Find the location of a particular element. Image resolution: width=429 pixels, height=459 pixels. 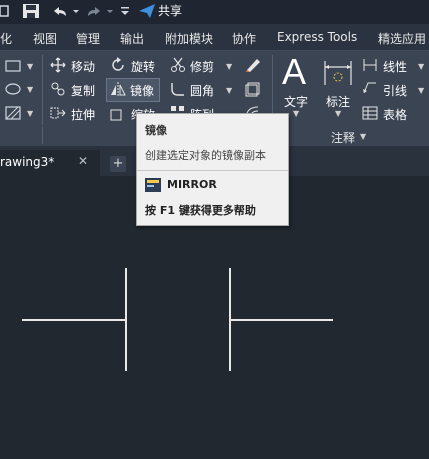

drawing-tab-label: rawing3* is located at coordinates (27, 162).